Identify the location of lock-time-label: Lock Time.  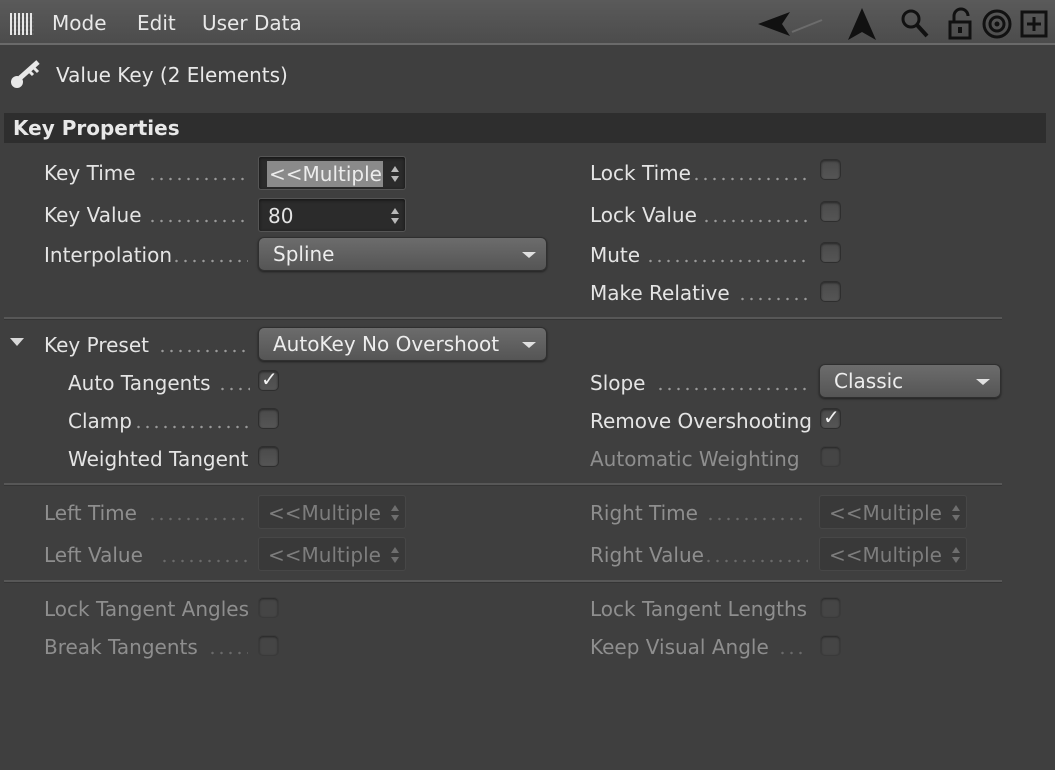
(640, 173).